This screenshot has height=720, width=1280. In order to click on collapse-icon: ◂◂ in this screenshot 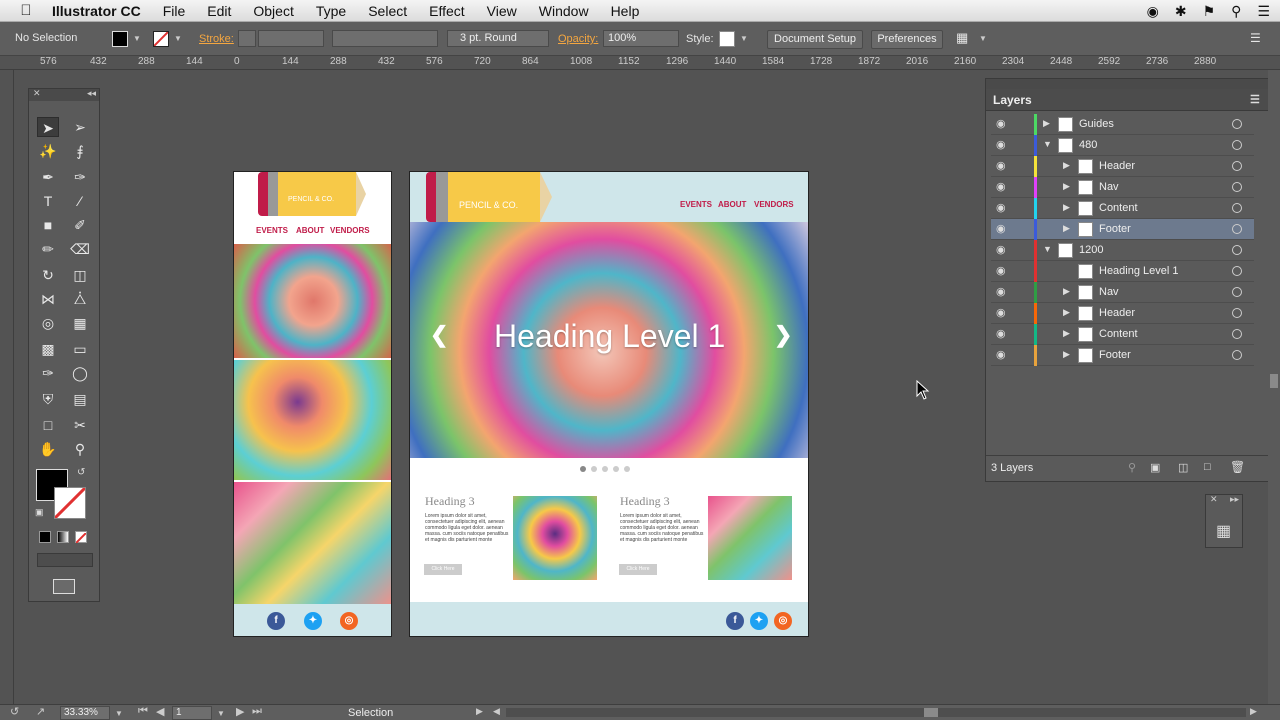, I will do `click(91, 93)`.